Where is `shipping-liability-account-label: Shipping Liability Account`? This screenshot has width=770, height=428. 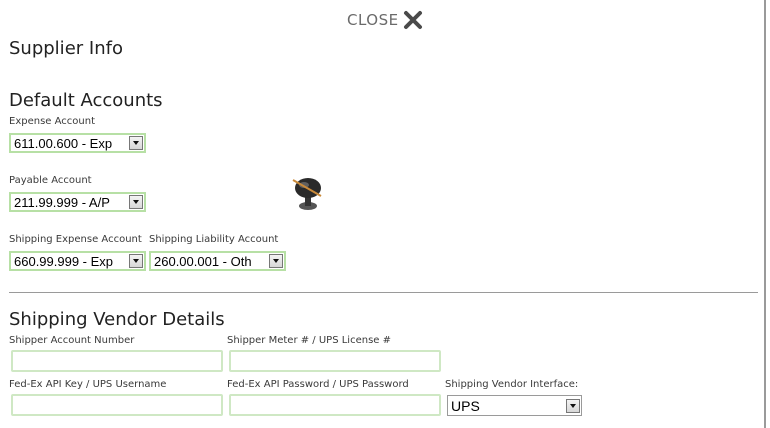
shipping-liability-account-label: Shipping Liability Account is located at coordinates (214, 239).